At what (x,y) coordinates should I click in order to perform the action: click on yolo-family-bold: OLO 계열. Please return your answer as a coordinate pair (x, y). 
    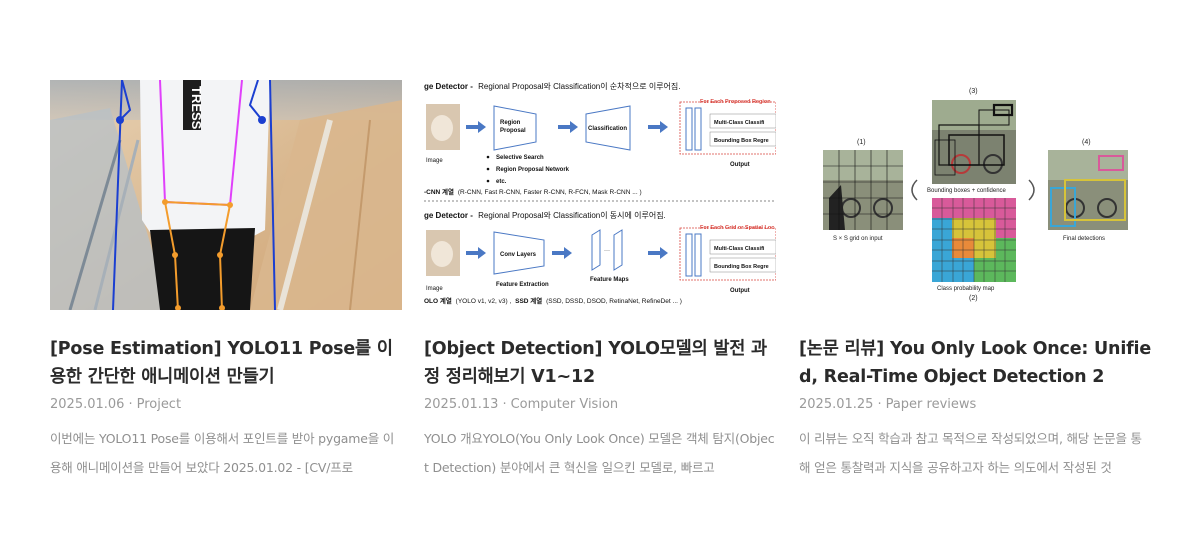
    Looking at the image, I should click on (438, 300).